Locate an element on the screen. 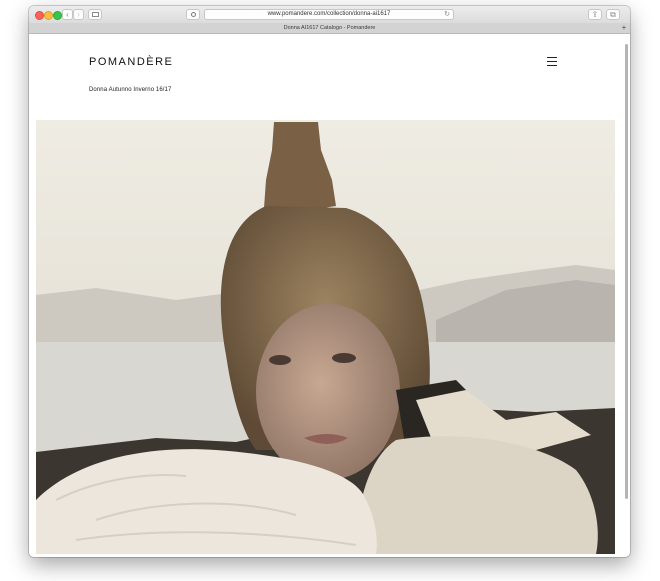 This screenshot has height=581, width=660. collection-title: Donna Autunno Inverno 16/17 is located at coordinates (130, 90).